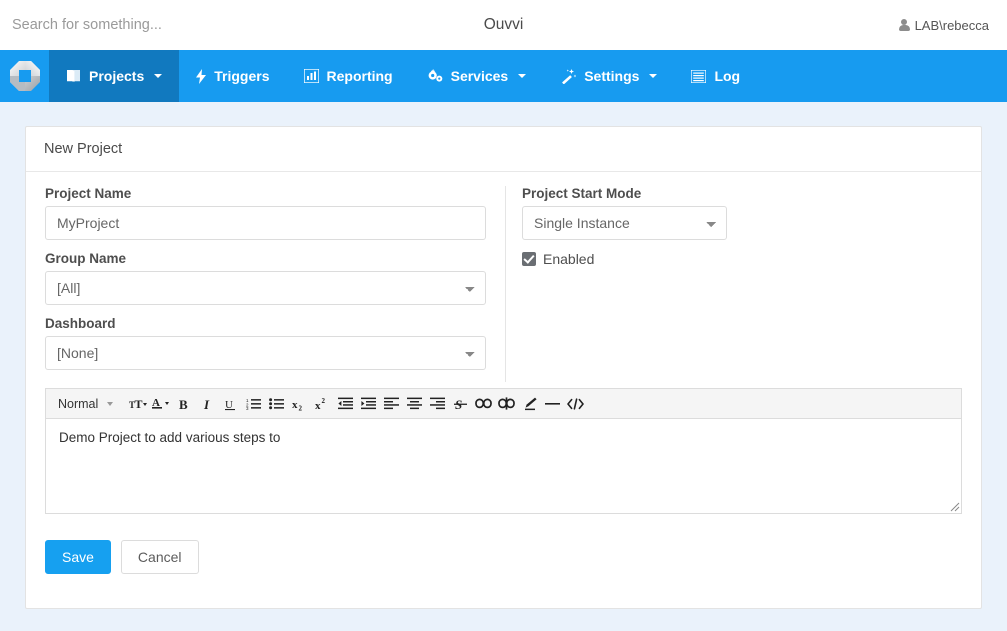 The width and height of the screenshot is (1007, 631). Describe the element at coordinates (265, 223) in the screenshot. I see `project-name-input` at that location.